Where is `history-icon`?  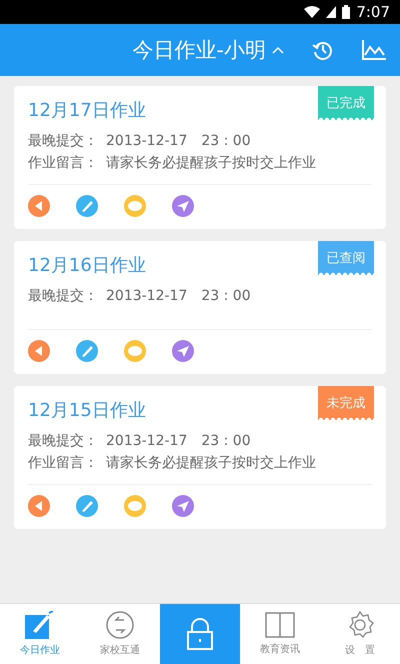
history-icon is located at coordinates (323, 50).